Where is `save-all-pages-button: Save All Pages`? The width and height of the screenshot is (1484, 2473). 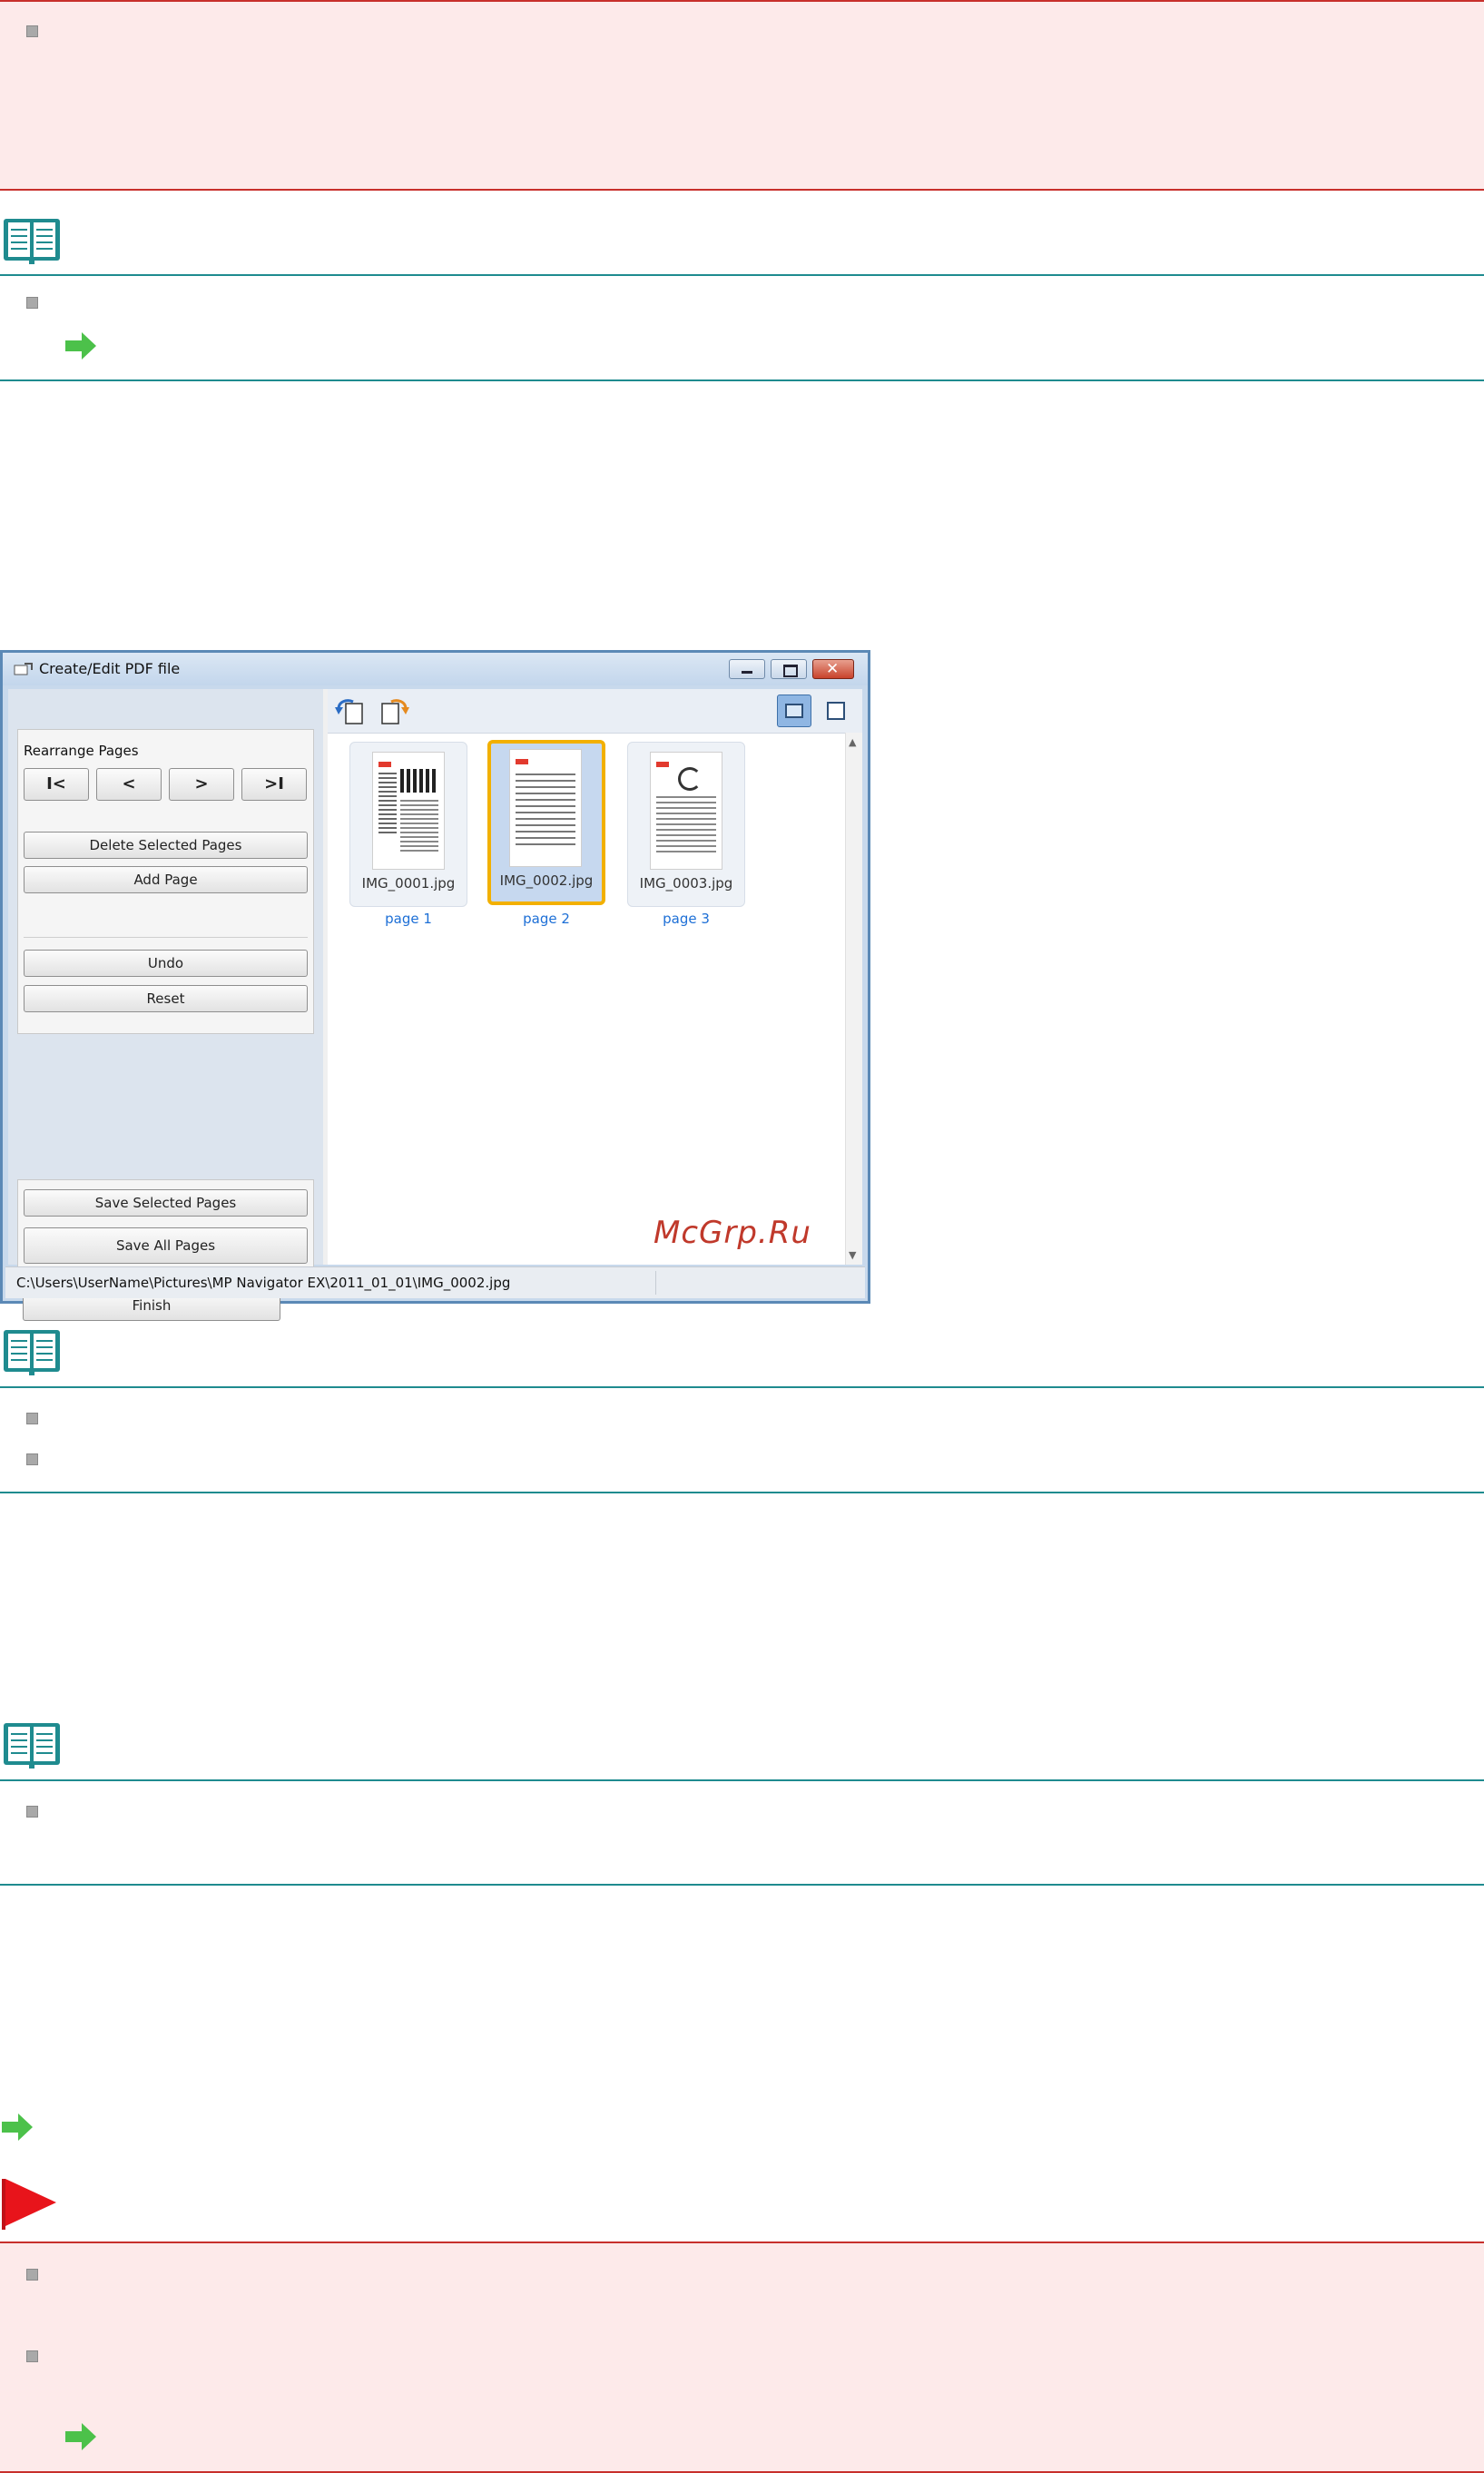 save-all-pages-button: Save All Pages is located at coordinates (166, 1245).